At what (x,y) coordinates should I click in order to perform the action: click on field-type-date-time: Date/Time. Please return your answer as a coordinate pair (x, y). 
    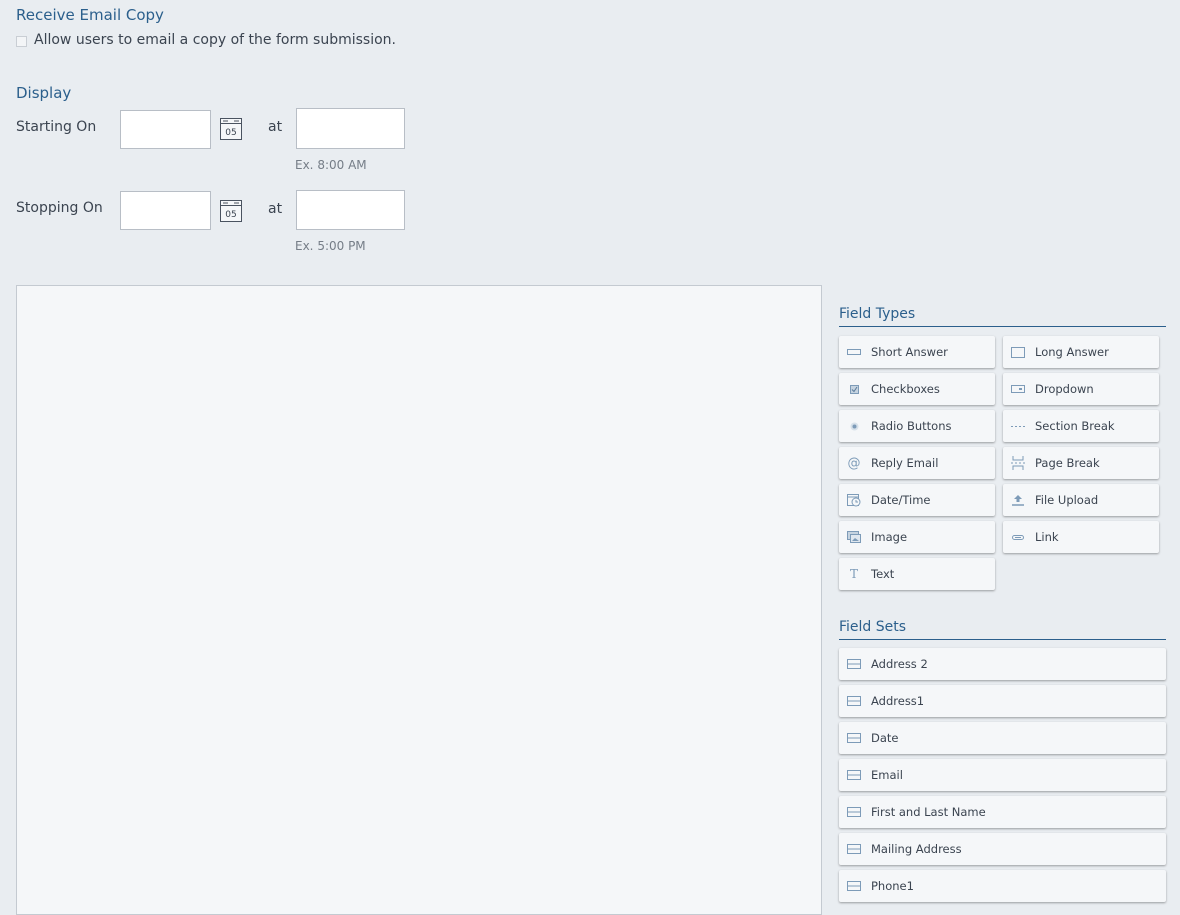
    Looking at the image, I should click on (917, 500).